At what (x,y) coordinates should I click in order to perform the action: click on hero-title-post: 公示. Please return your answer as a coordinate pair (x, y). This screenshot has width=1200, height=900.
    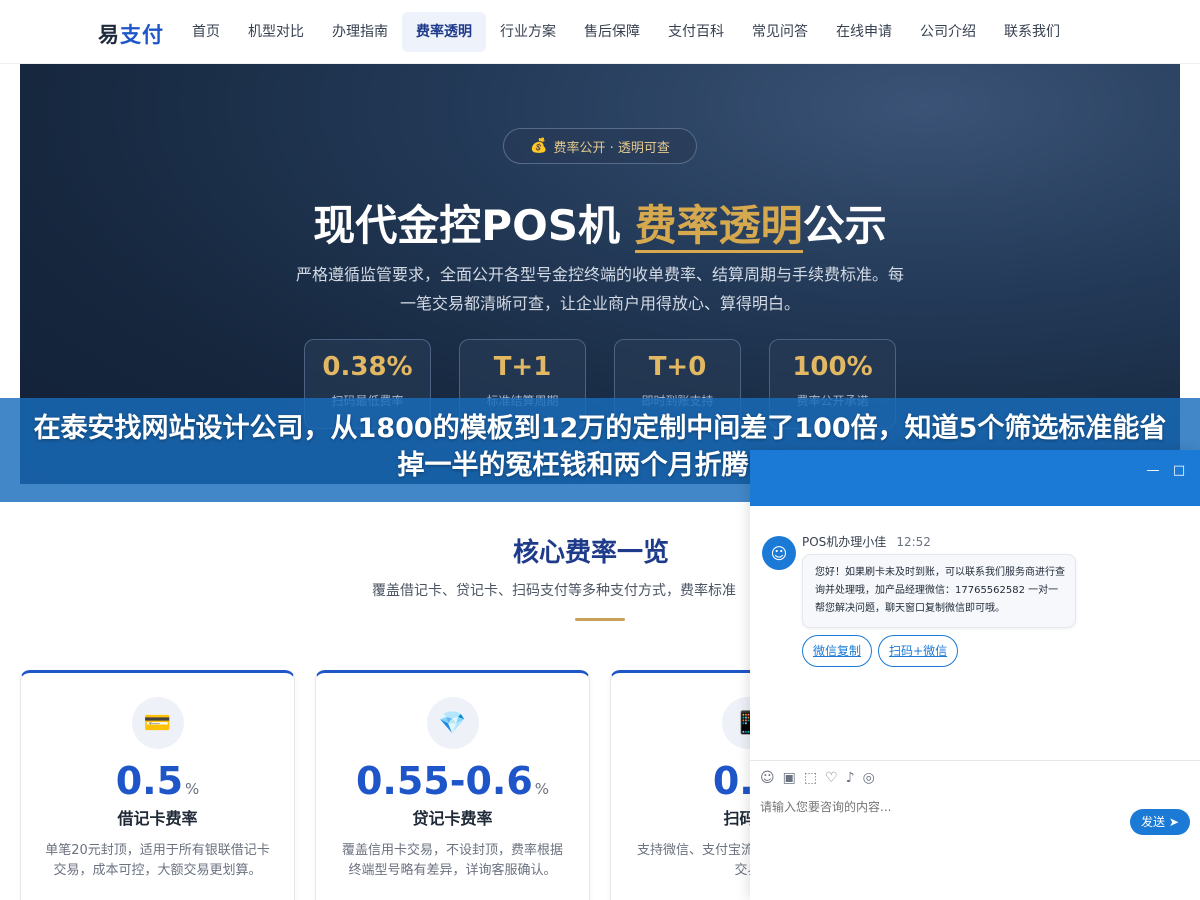
    Looking at the image, I should click on (844, 225).